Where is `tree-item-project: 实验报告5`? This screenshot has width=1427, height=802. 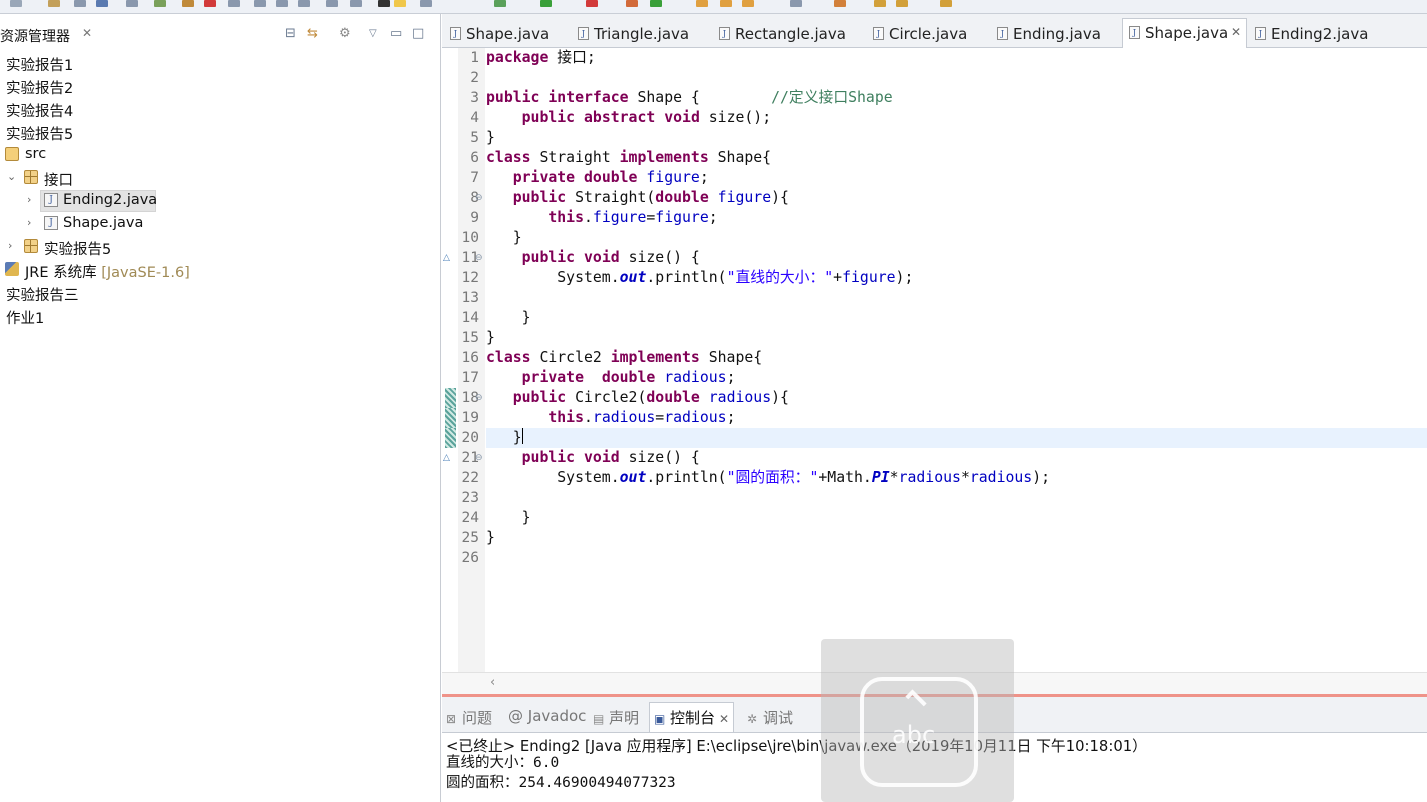 tree-item-project: 实验报告5 is located at coordinates (219, 132).